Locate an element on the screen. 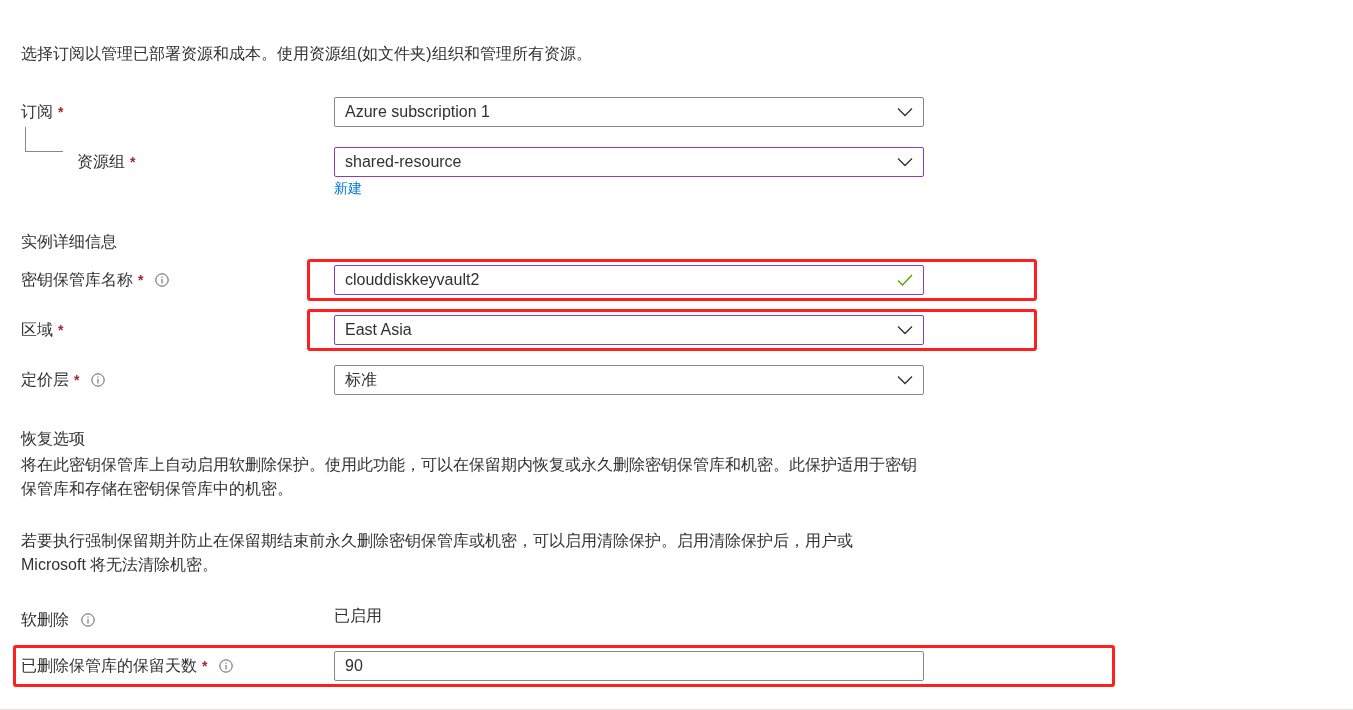 The width and height of the screenshot is (1353, 710). field-label: 密钥保管库名称 is located at coordinates (77, 280).